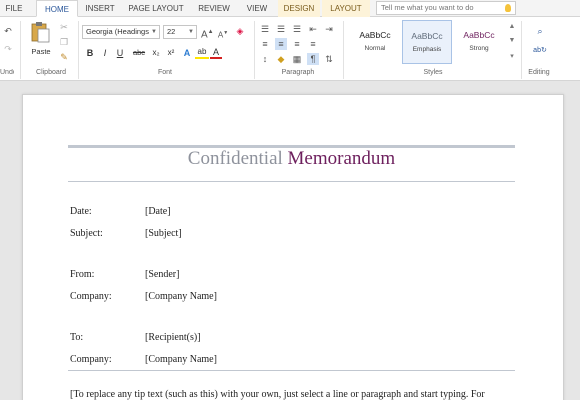 This screenshot has height=400, width=580. What do you see at coordinates (164, 72) in the screenshot?
I see `font-group-label: Font` at bounding box center [164, 72].